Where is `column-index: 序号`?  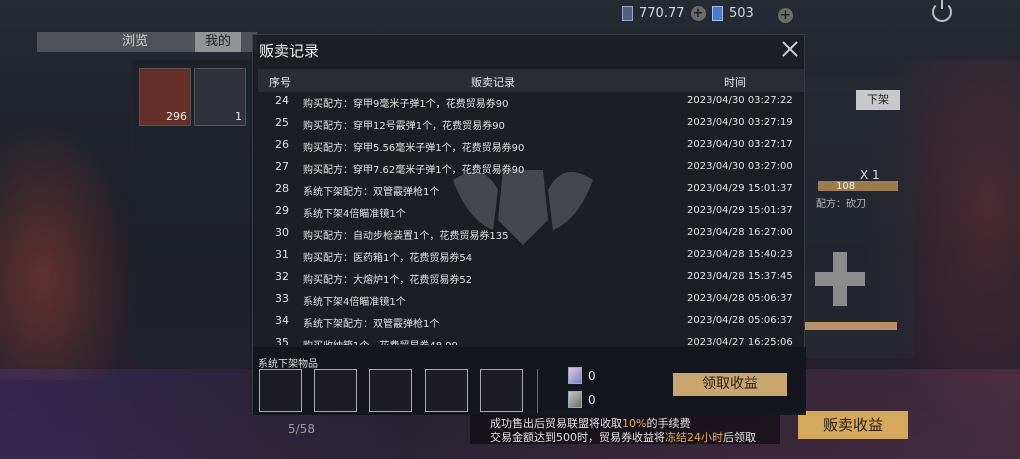
column-index: 序号 is located at coordinates (280, 82).